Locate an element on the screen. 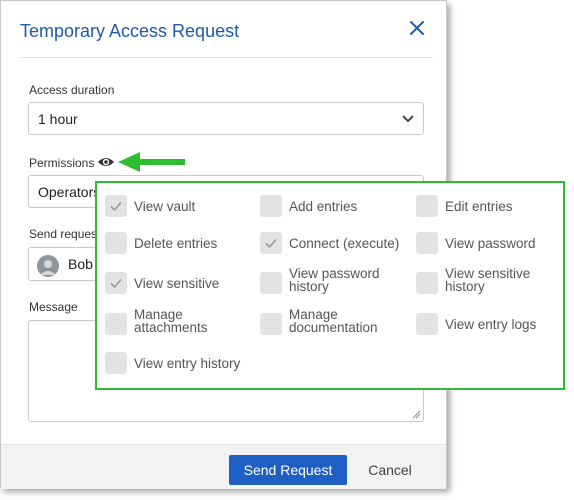 The width and height of the screenshot is (574, 500). permission-label: View entry history is located at coordinates (187, 363).